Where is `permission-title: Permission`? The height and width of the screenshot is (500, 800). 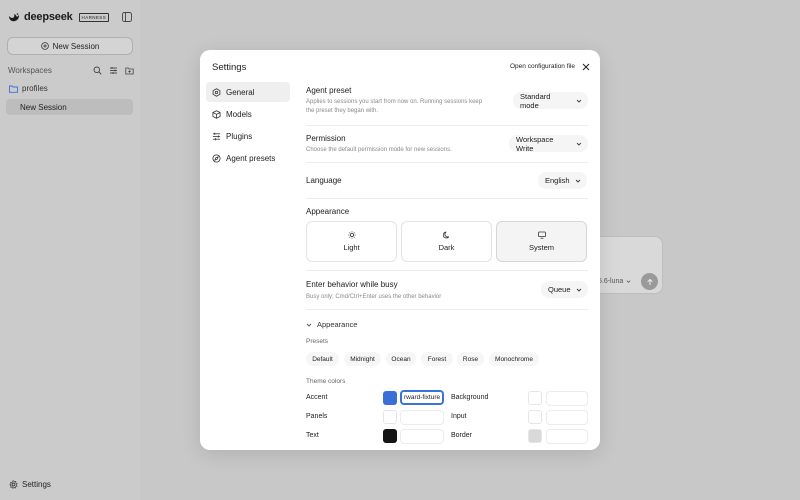 permission-title: Permission is located at coordinates (326, 138).